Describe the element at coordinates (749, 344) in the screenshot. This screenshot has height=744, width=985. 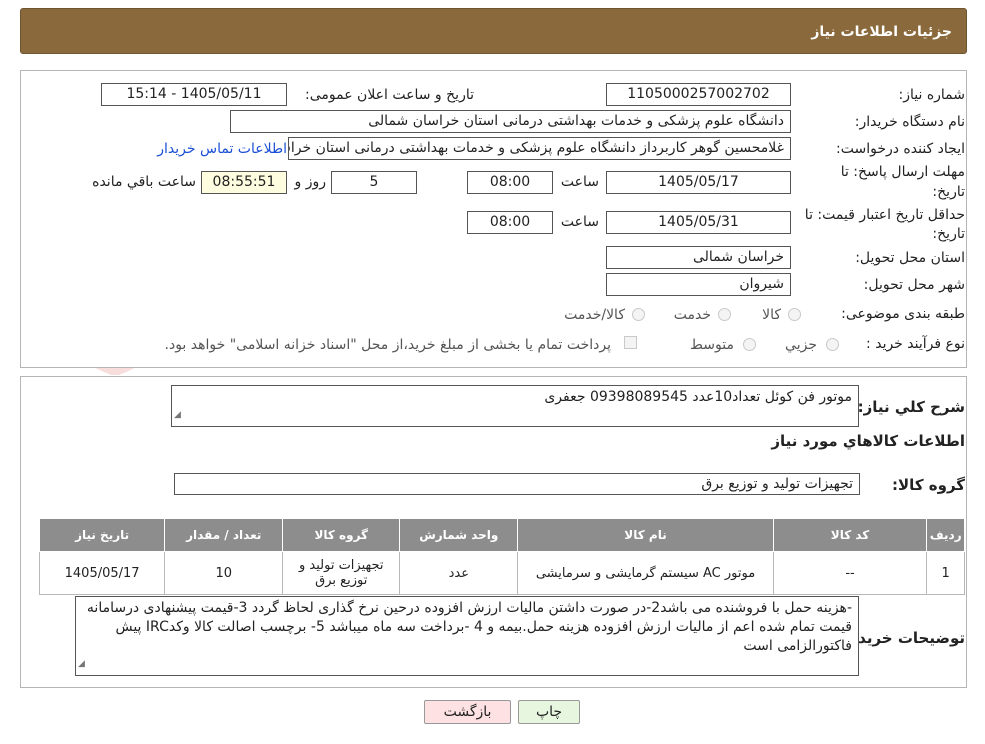
I see `process-medium-radio` at that location.